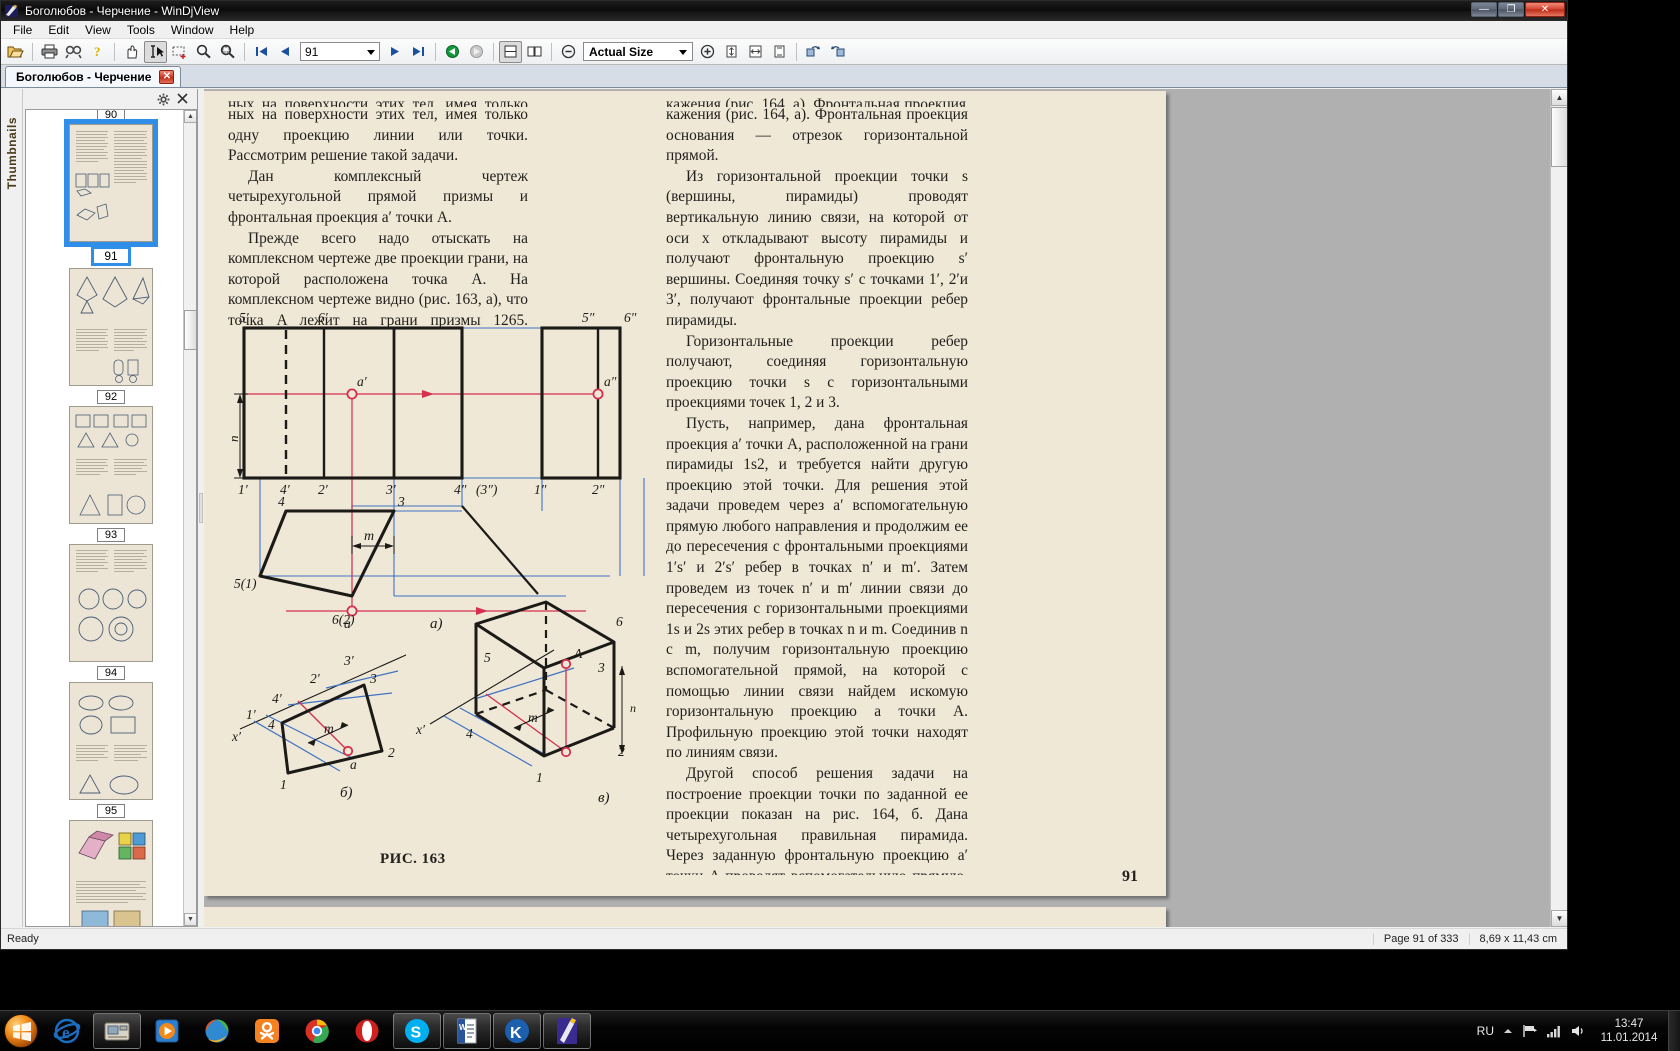  Describe the element at coordinates (1558, 508) in the screenshot. I see `page-scrollbar: ▲ ▼` at that location.